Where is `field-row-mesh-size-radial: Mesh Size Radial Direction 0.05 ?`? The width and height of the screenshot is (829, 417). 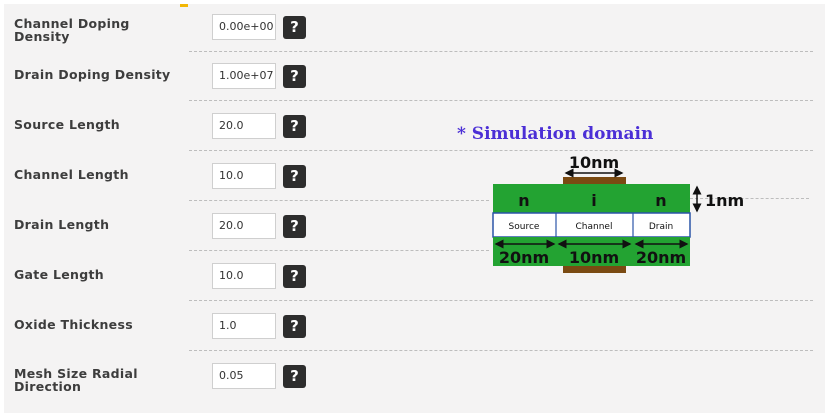 field-row-mesh-size-radial: Mesh Size Radial Direction 0.05 ? is located at coordinates (414, 379).